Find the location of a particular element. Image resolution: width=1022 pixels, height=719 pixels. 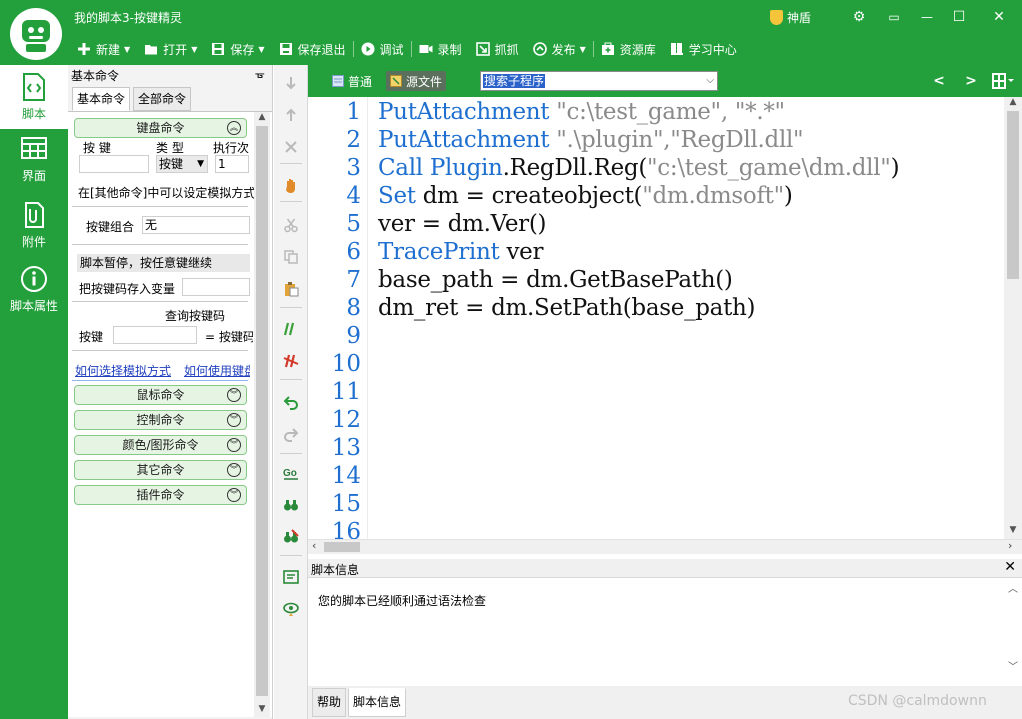

nav-item-script: 脚本 is located at coordinates (34, 97).